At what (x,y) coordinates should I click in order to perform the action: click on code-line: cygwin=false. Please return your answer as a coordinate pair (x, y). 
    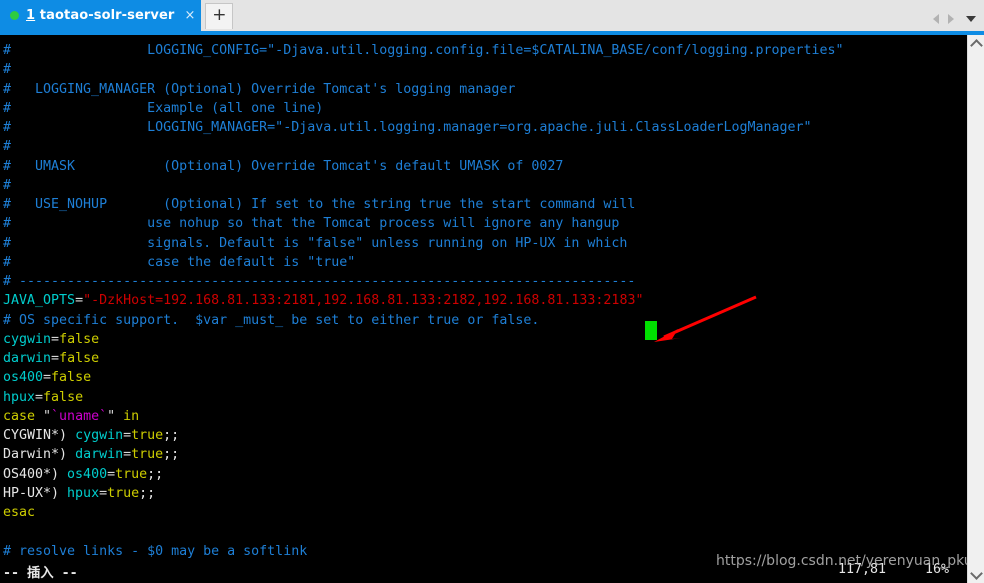
    Looking at the image, I should click on (423, 339).